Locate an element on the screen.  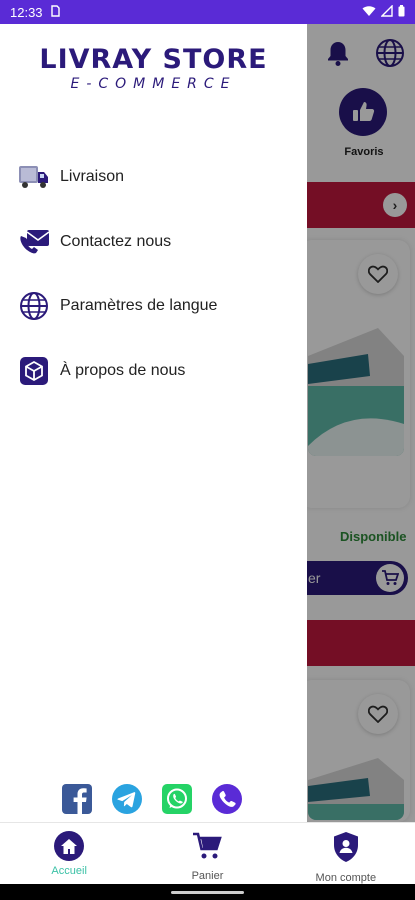
menu-label: Contactez nous is located at coordinates (116, 241).